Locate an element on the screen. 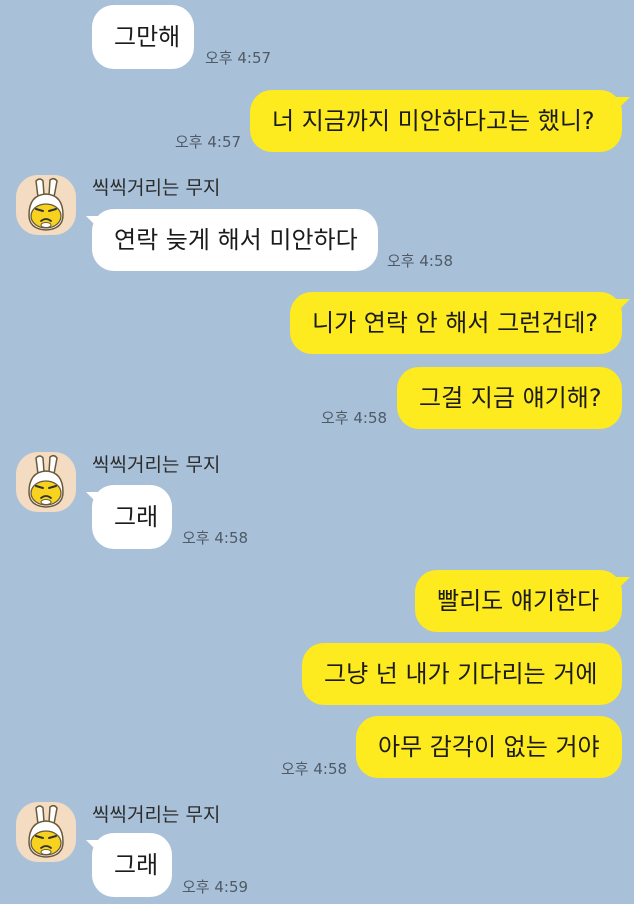  message-text: 그만해 is located at coordinates (147, 37).